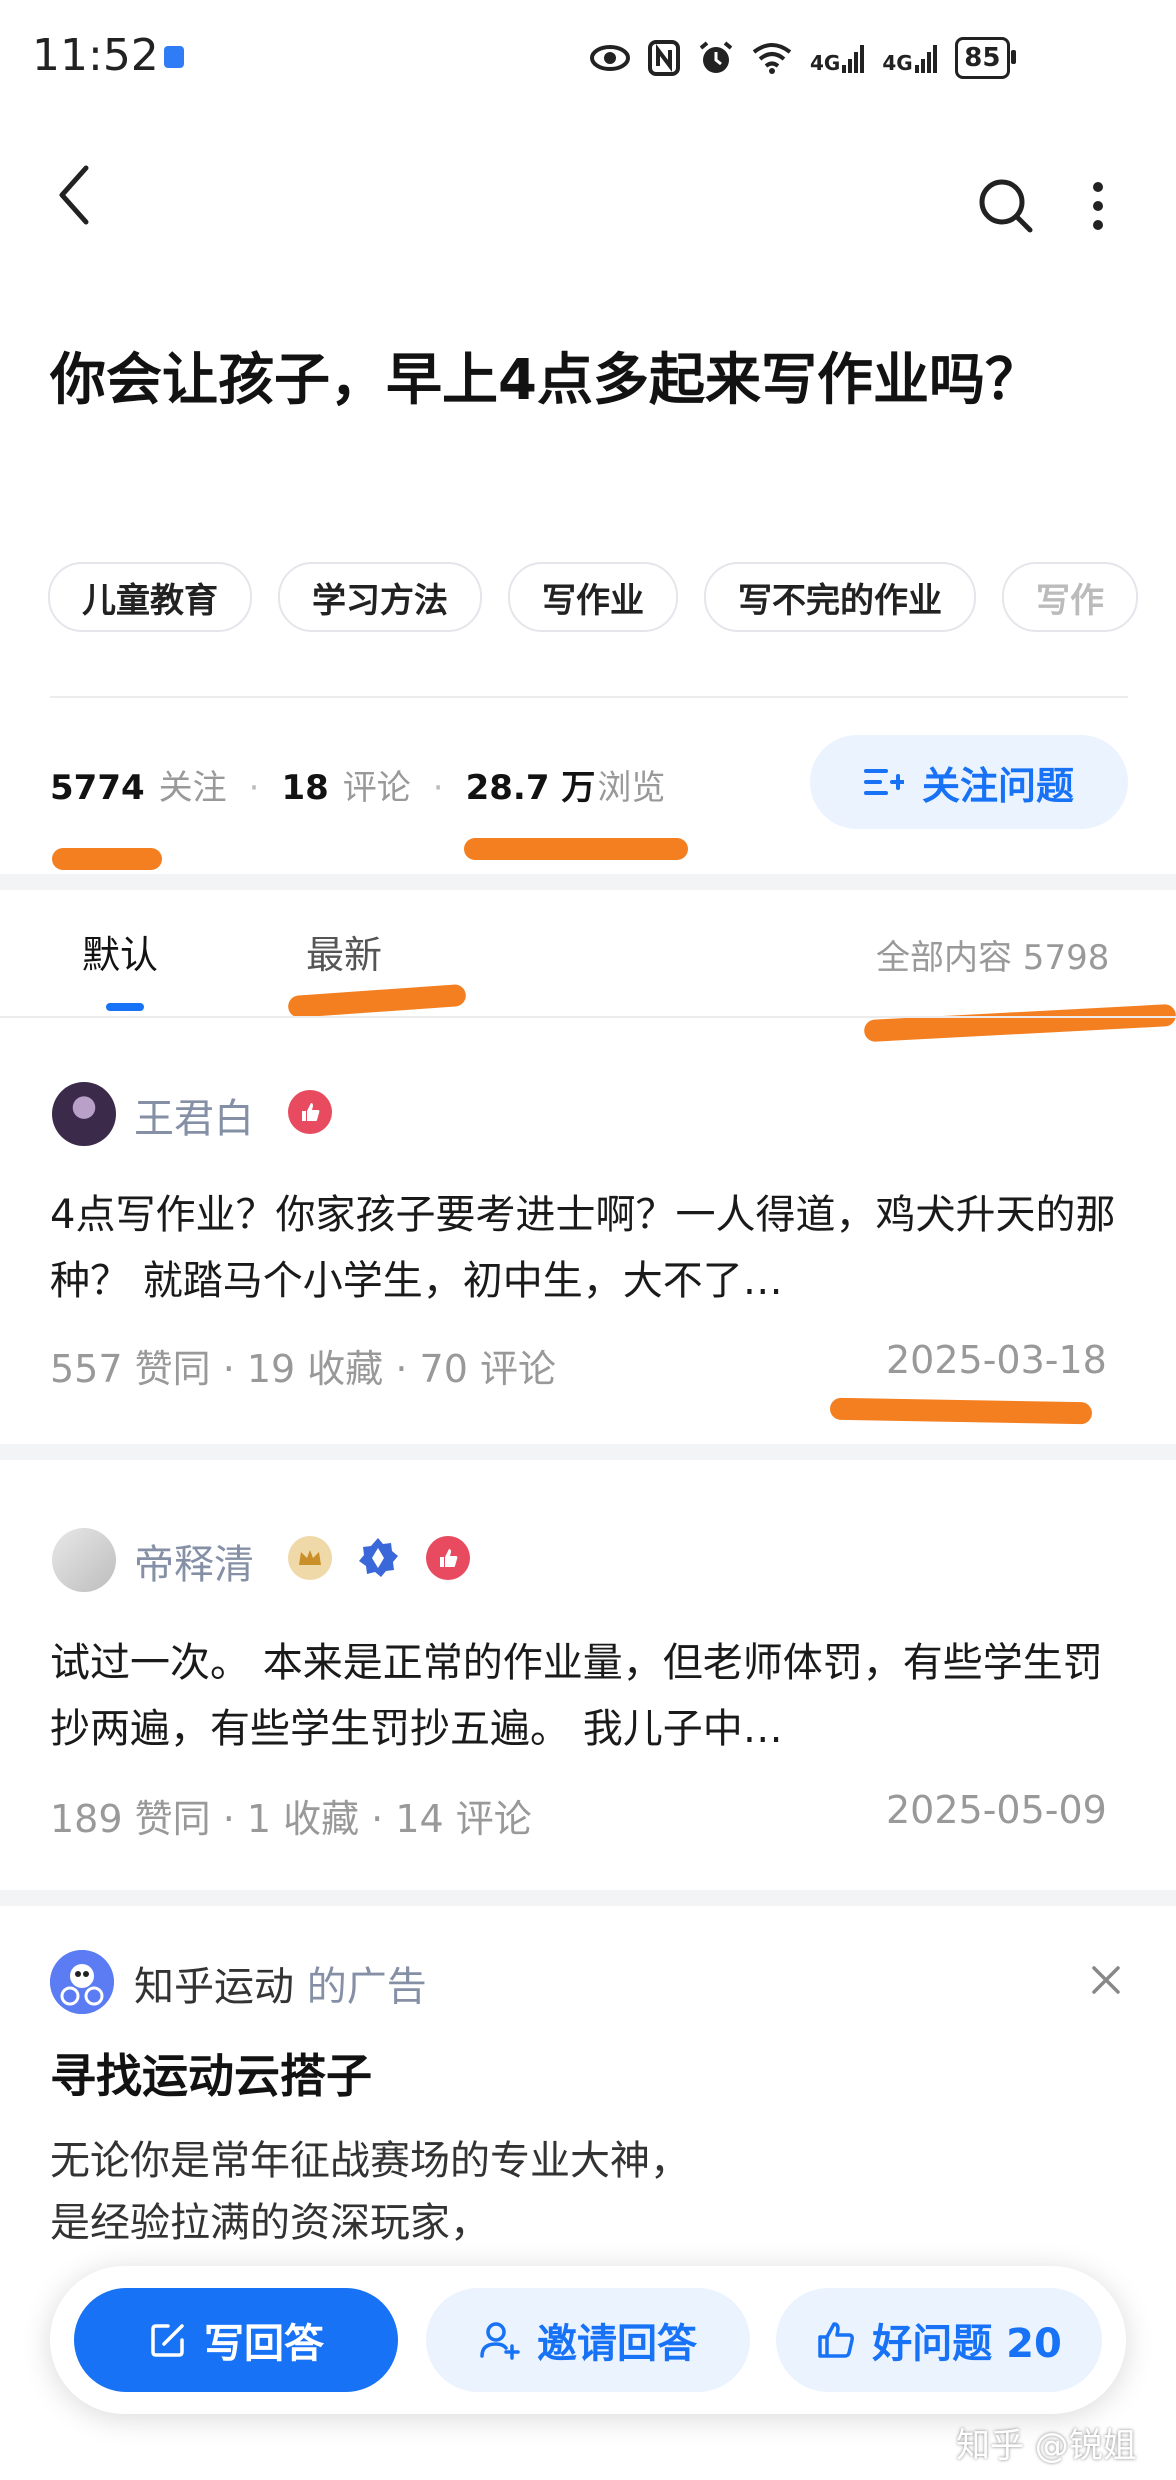 Image resolution: width=1176 pixels, height=2480 pixels. What do you see at coordinates (590, 2192) in the screenshot?
I see `ad-body: 无论你是常年征战赛场的专业大神， 是经验拉满的资深玩家，` at bounding box center [590, 2192].